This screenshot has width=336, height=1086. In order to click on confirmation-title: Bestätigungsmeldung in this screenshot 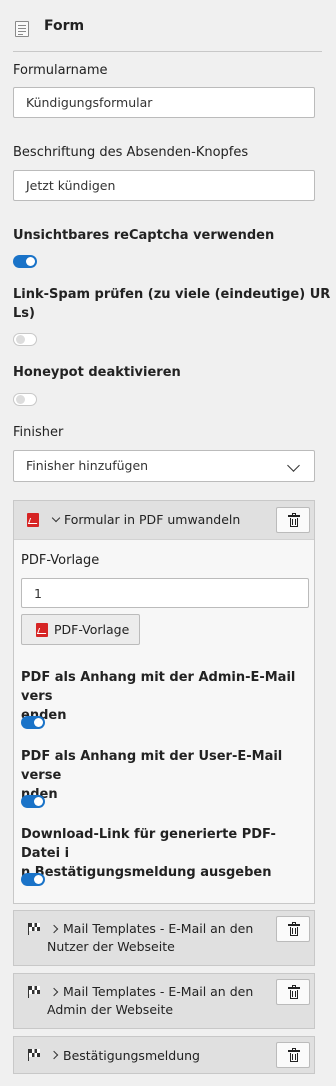, I will do `click(131, 1055)`.